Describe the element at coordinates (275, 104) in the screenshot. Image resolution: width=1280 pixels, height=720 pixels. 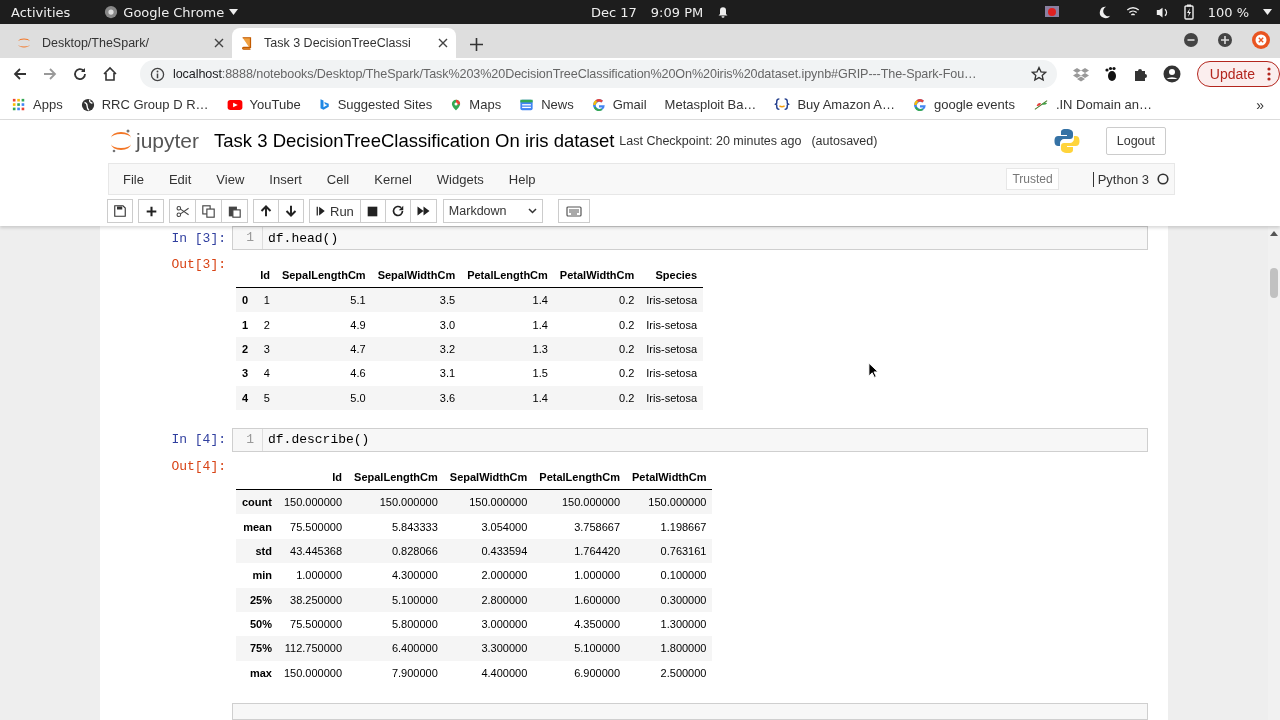
I see `bookmark-link: YouTube` at that location.